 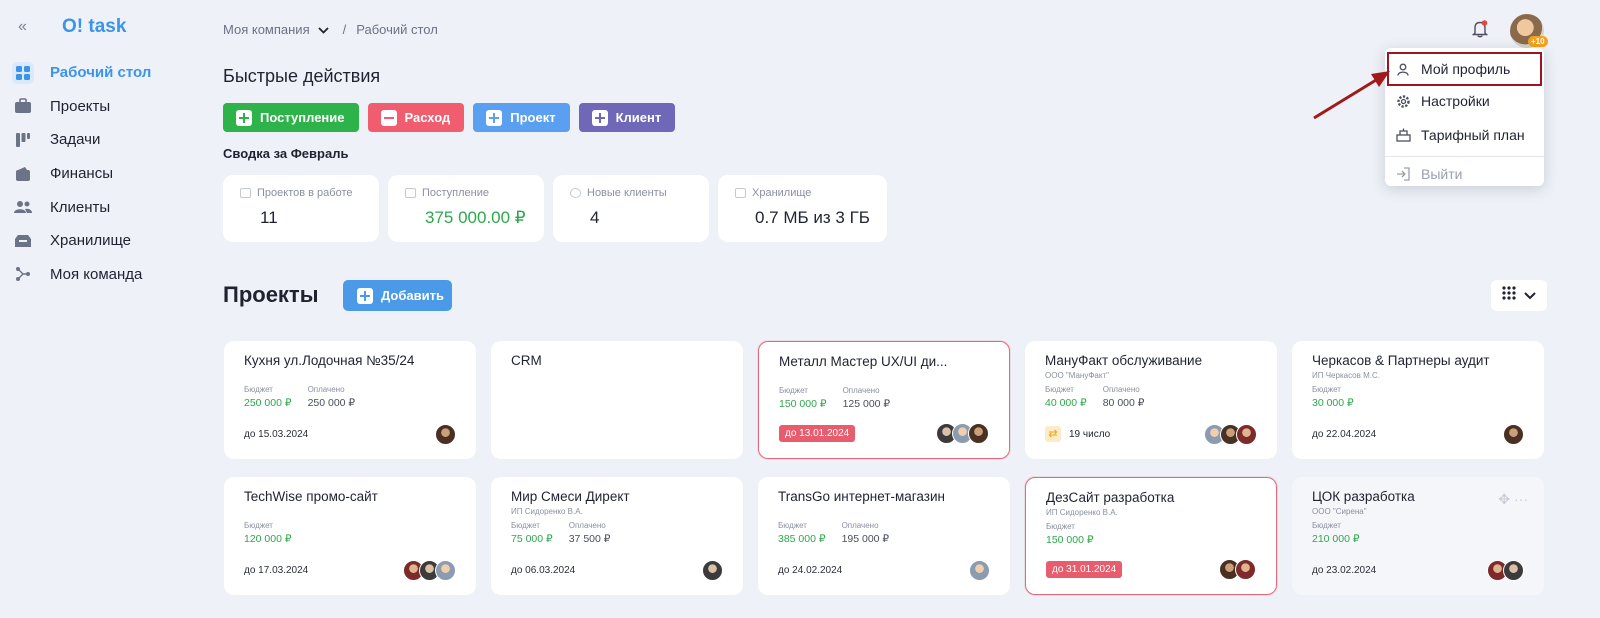 What do you see at coordinates (1464, 173) in the screenshot?
I see `menu-item-logout: Выйти` at bounding box center [1464, 173].